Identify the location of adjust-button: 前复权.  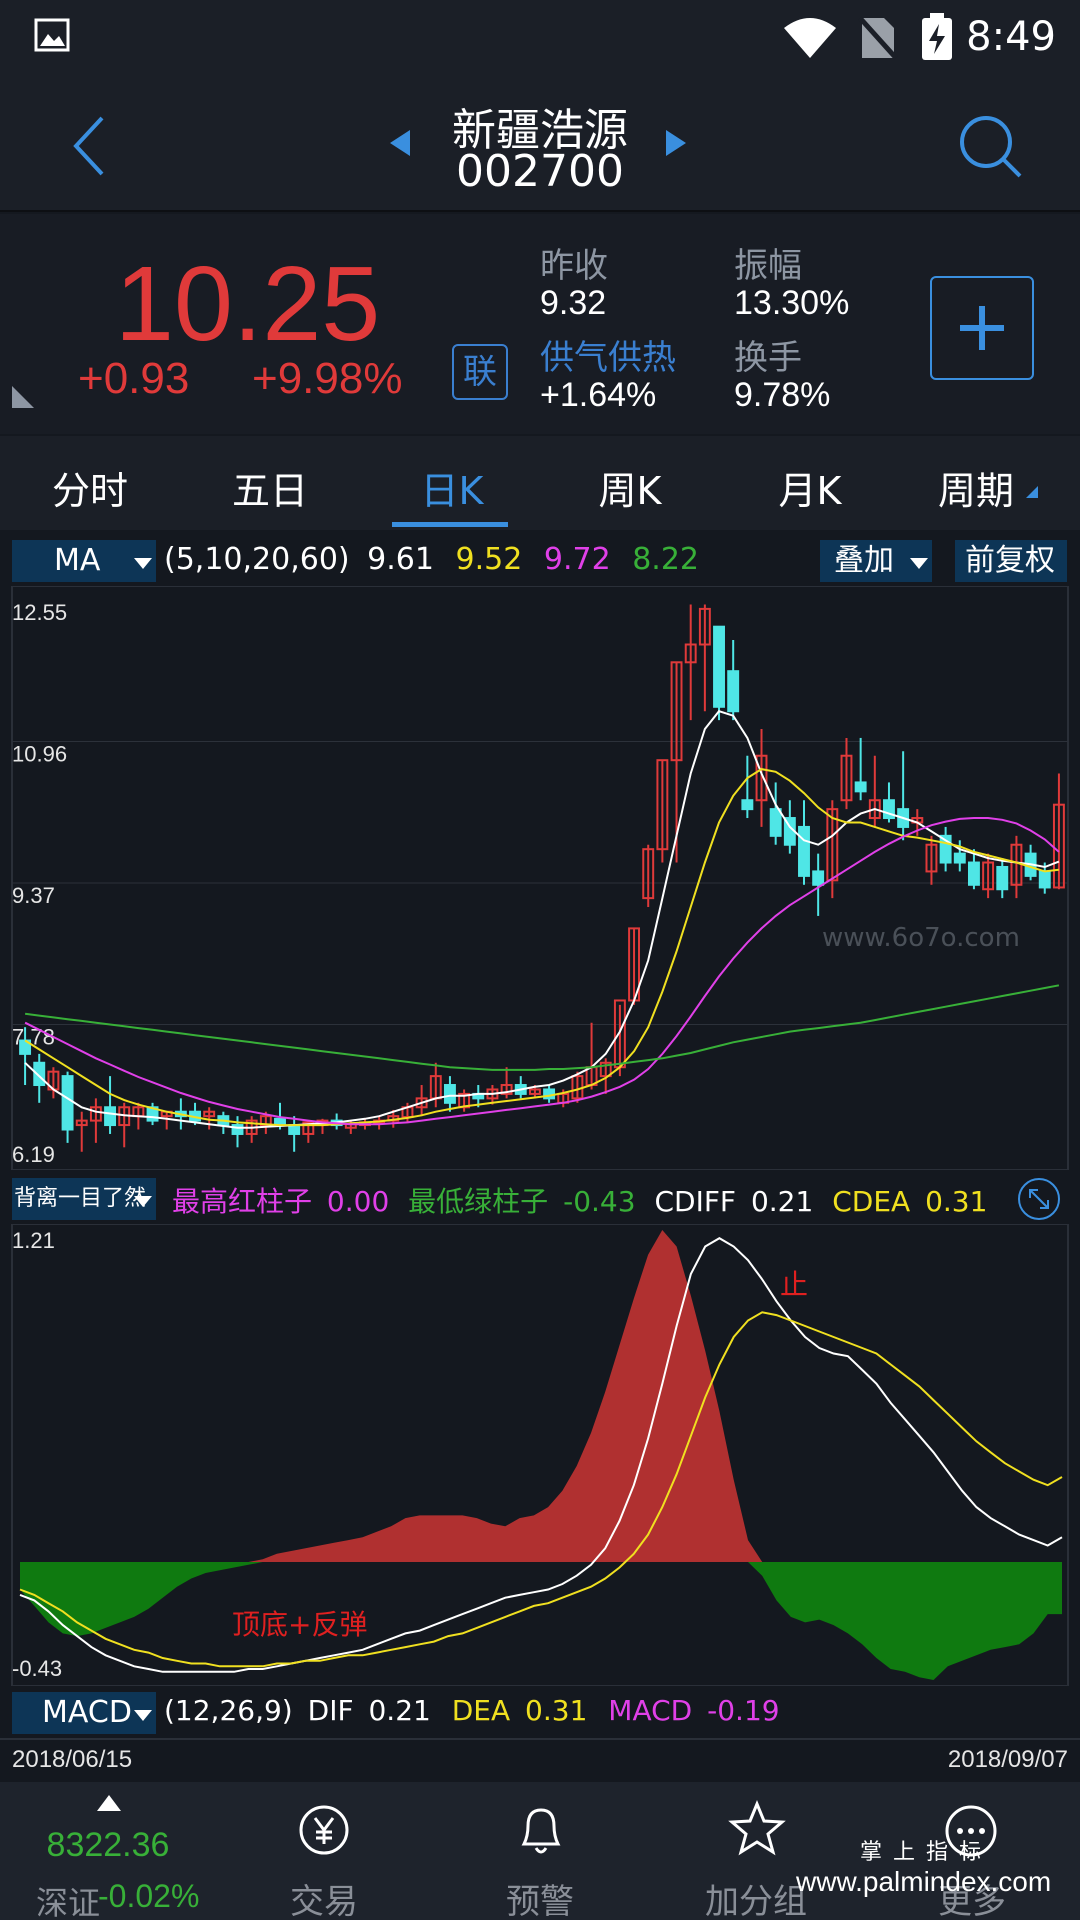
(1011, 561).